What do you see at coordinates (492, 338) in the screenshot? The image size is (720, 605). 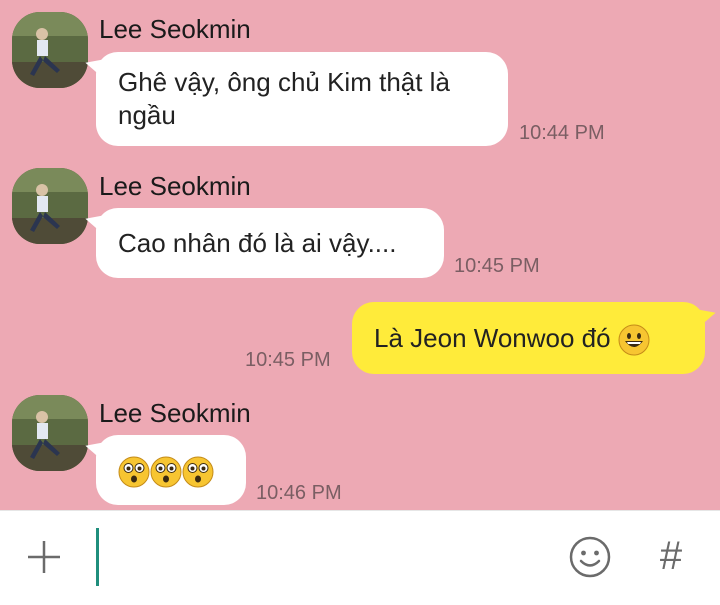 I see `message-text: Là Jeon Wonwoo đó` at bounding box center [492, 338].